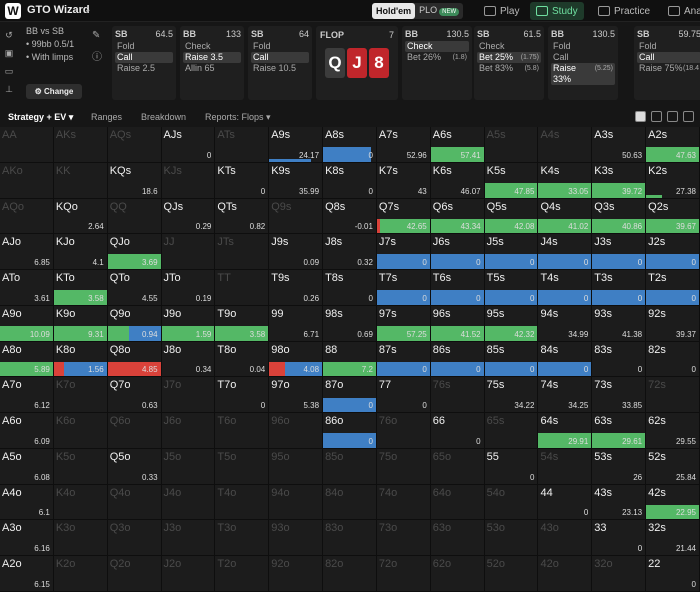 This screenshot has height=592, width=700. Describe the element at coordinates (403, 288) in the screenshot. I see `hand-cell-T7s: T7s 0` at that location.